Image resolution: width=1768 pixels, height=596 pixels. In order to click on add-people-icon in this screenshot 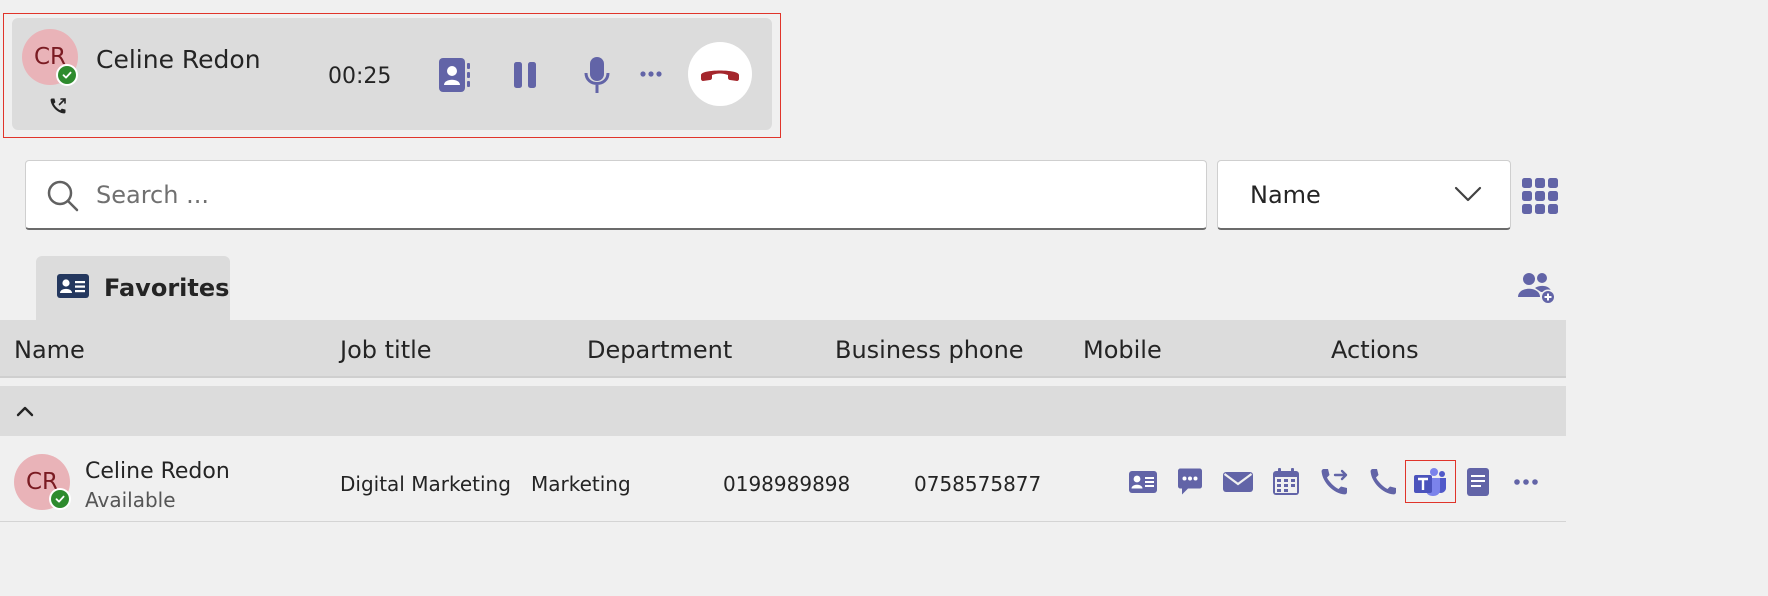, I will do `click(1537, 289)`.